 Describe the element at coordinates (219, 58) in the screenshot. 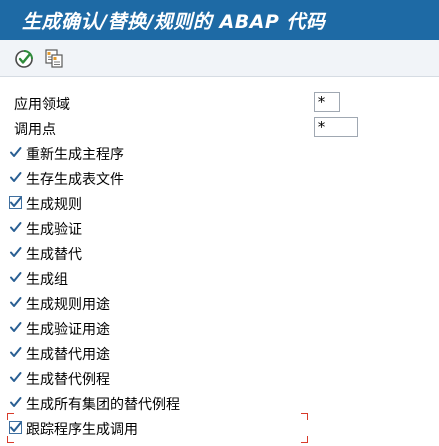

I see `application-toolbar` at that location.